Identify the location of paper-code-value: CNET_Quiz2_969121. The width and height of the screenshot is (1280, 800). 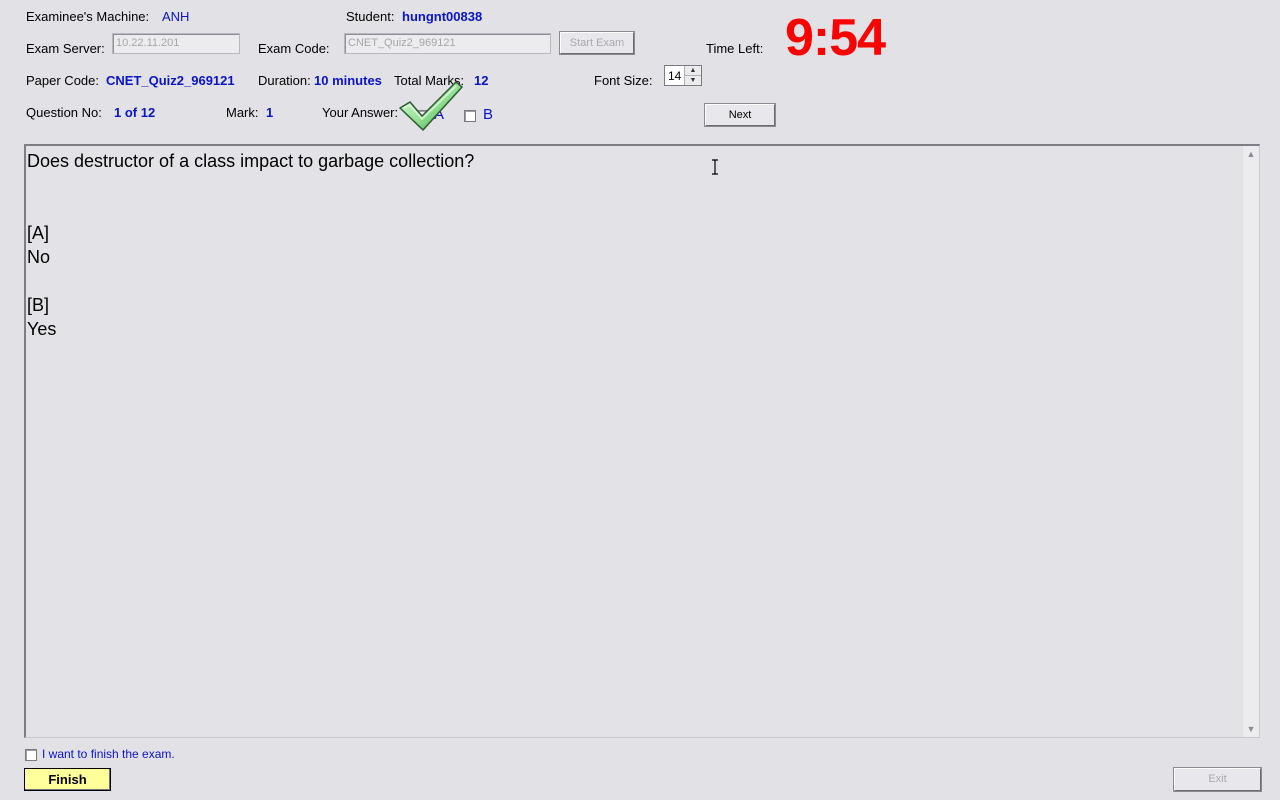
(170, 80).